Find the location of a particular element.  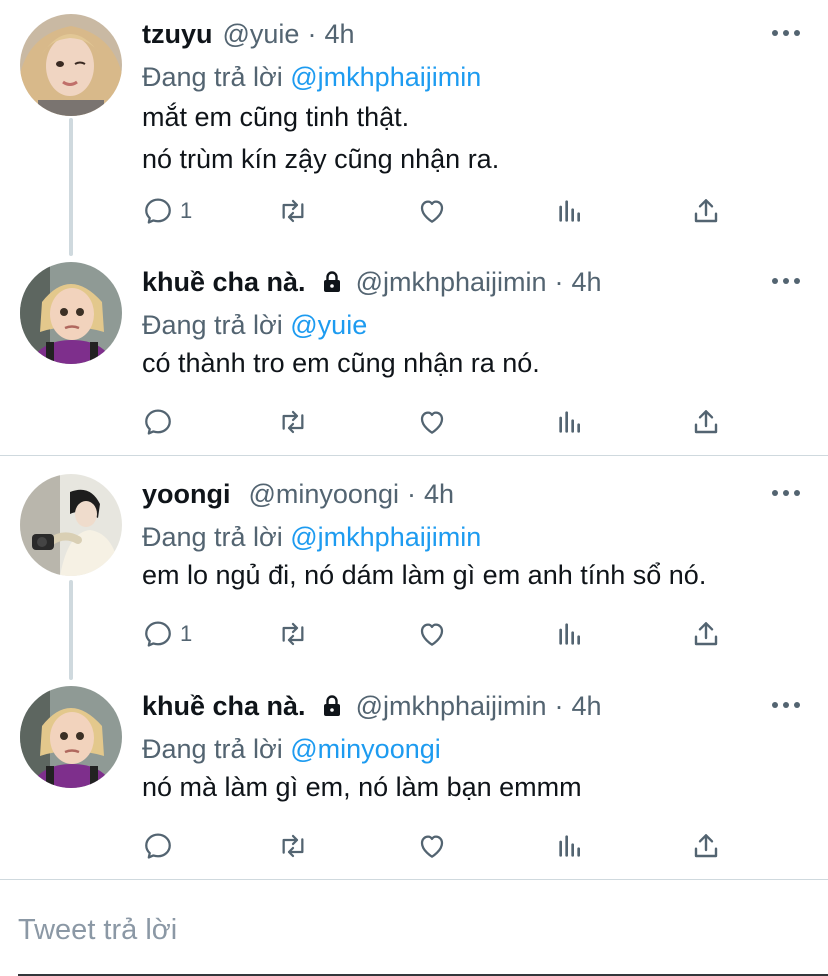

tweet-text: có thành tro em cũng nhận ra nó. is located at coordinates (341, 363).